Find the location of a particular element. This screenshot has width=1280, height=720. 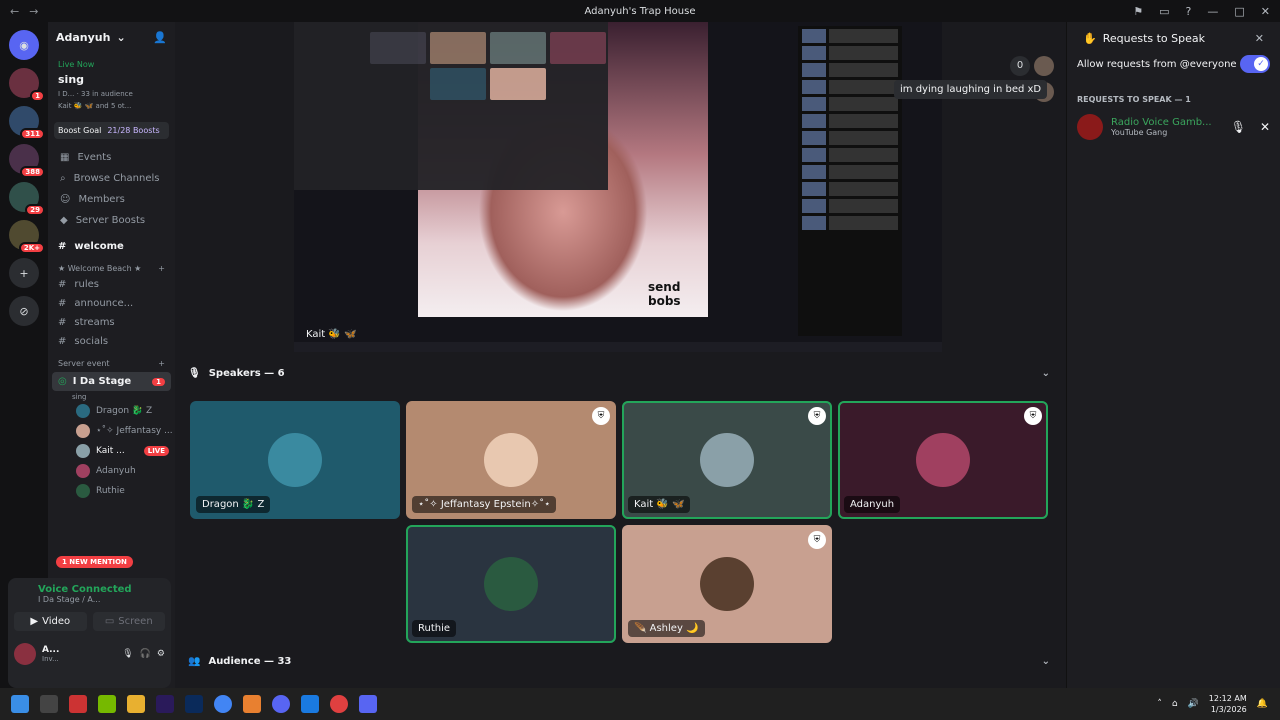

chrome-icon is located at coordinates (223, 704).